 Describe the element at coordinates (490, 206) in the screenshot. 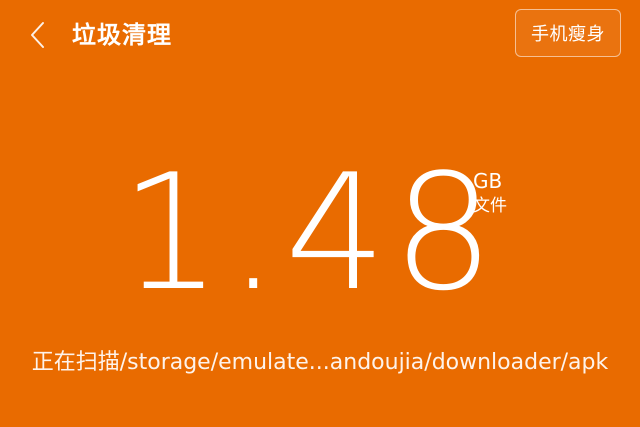

I see `size-unit-sub: 文件` at that location.